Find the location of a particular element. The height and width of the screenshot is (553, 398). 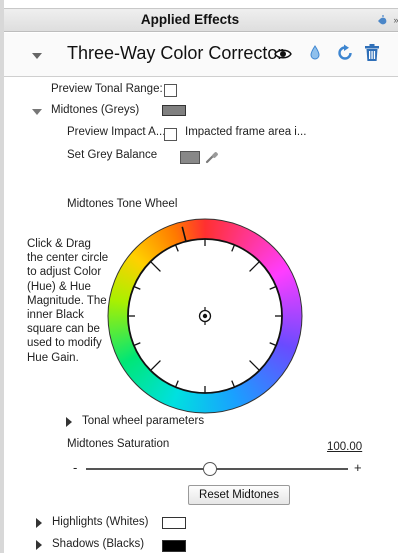

effect-collapse-icon is located at coordinates (37, 56).